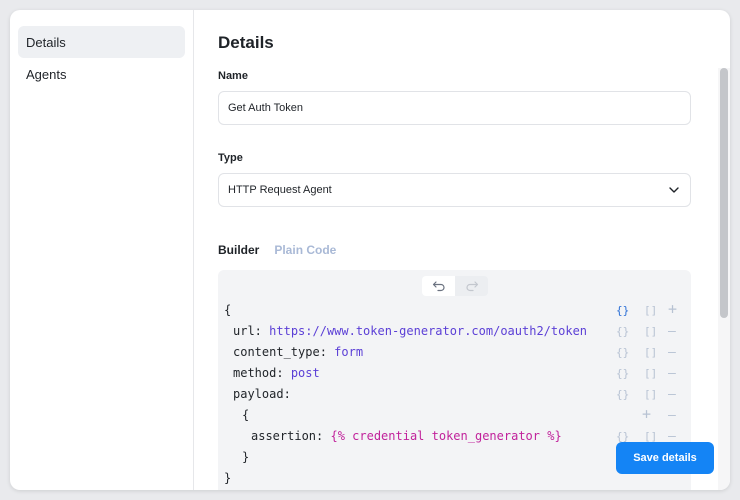 The height and width of the screenshot is (500, 740). What do you see at coordinates (246, 42) in the screenshot?
I see `page-title: Details` at bounding box center [246, 42].